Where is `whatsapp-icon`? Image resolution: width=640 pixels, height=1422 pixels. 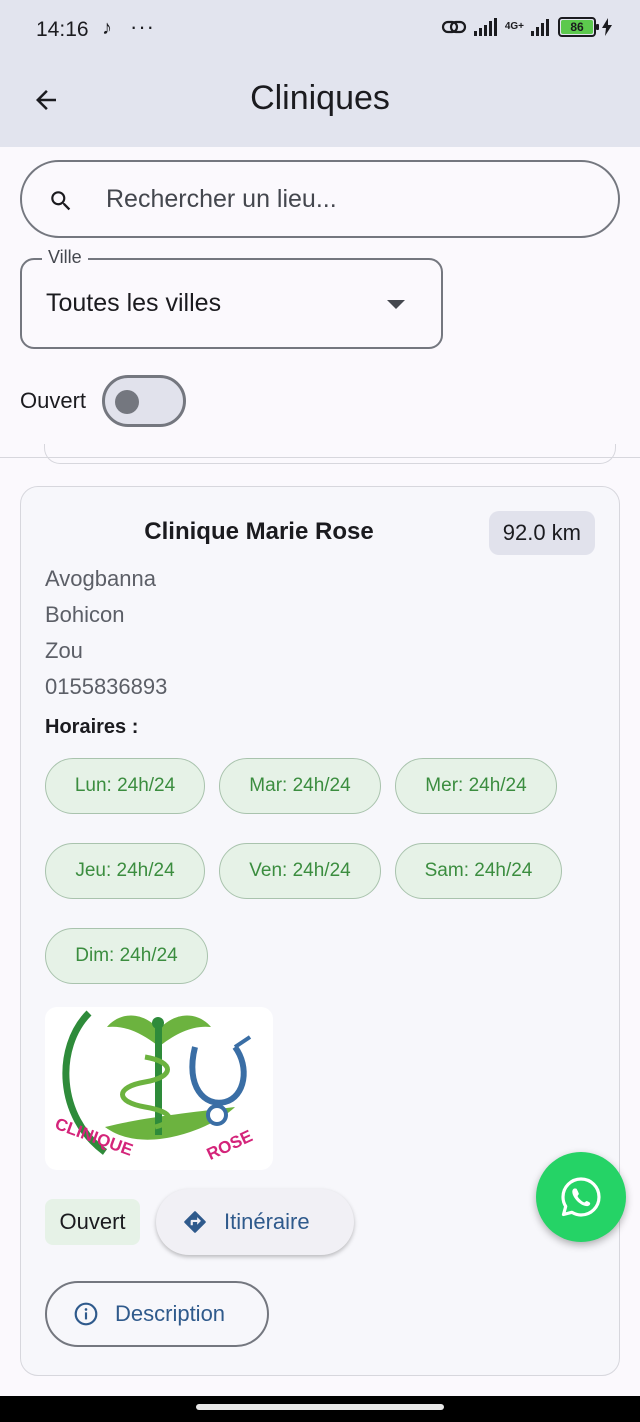 whatsapp-icon is located at coordinates (581, 1197).